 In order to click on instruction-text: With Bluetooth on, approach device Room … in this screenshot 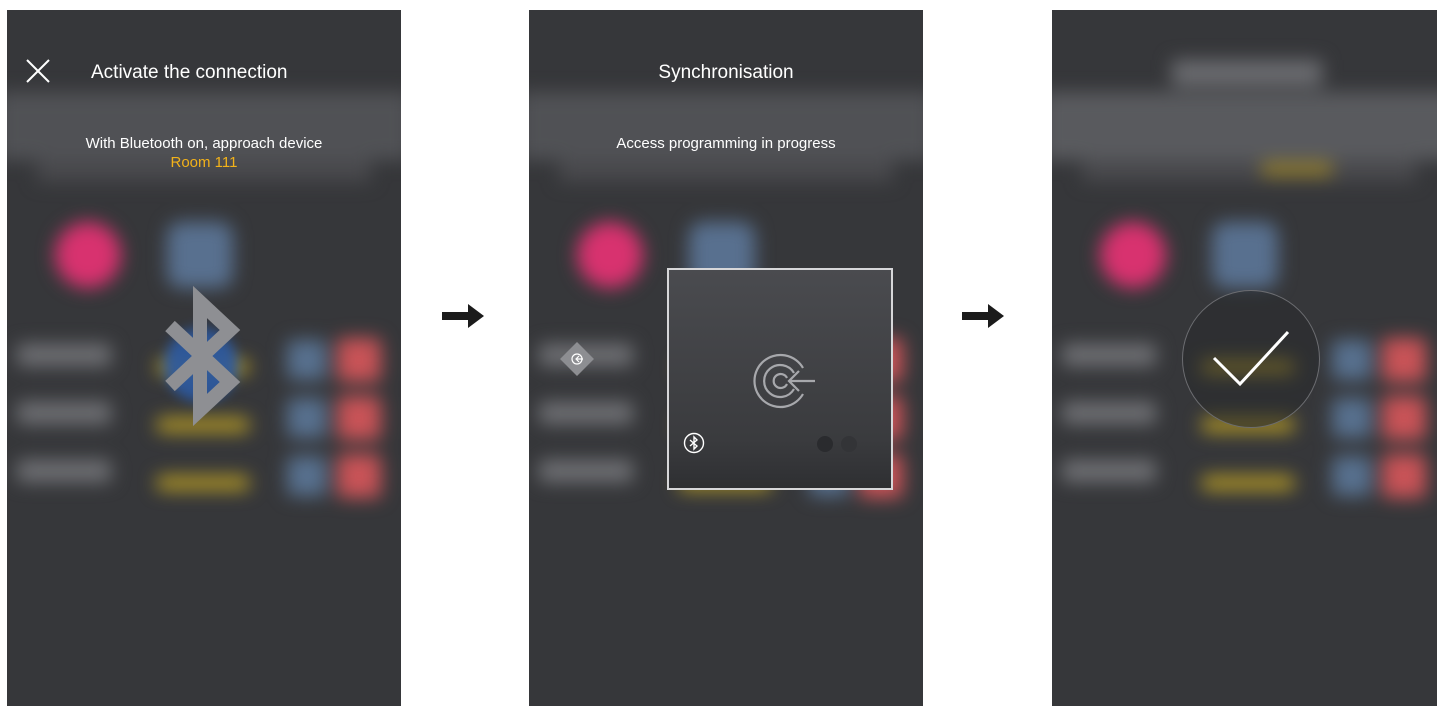, I will do `click(204, 153)`.